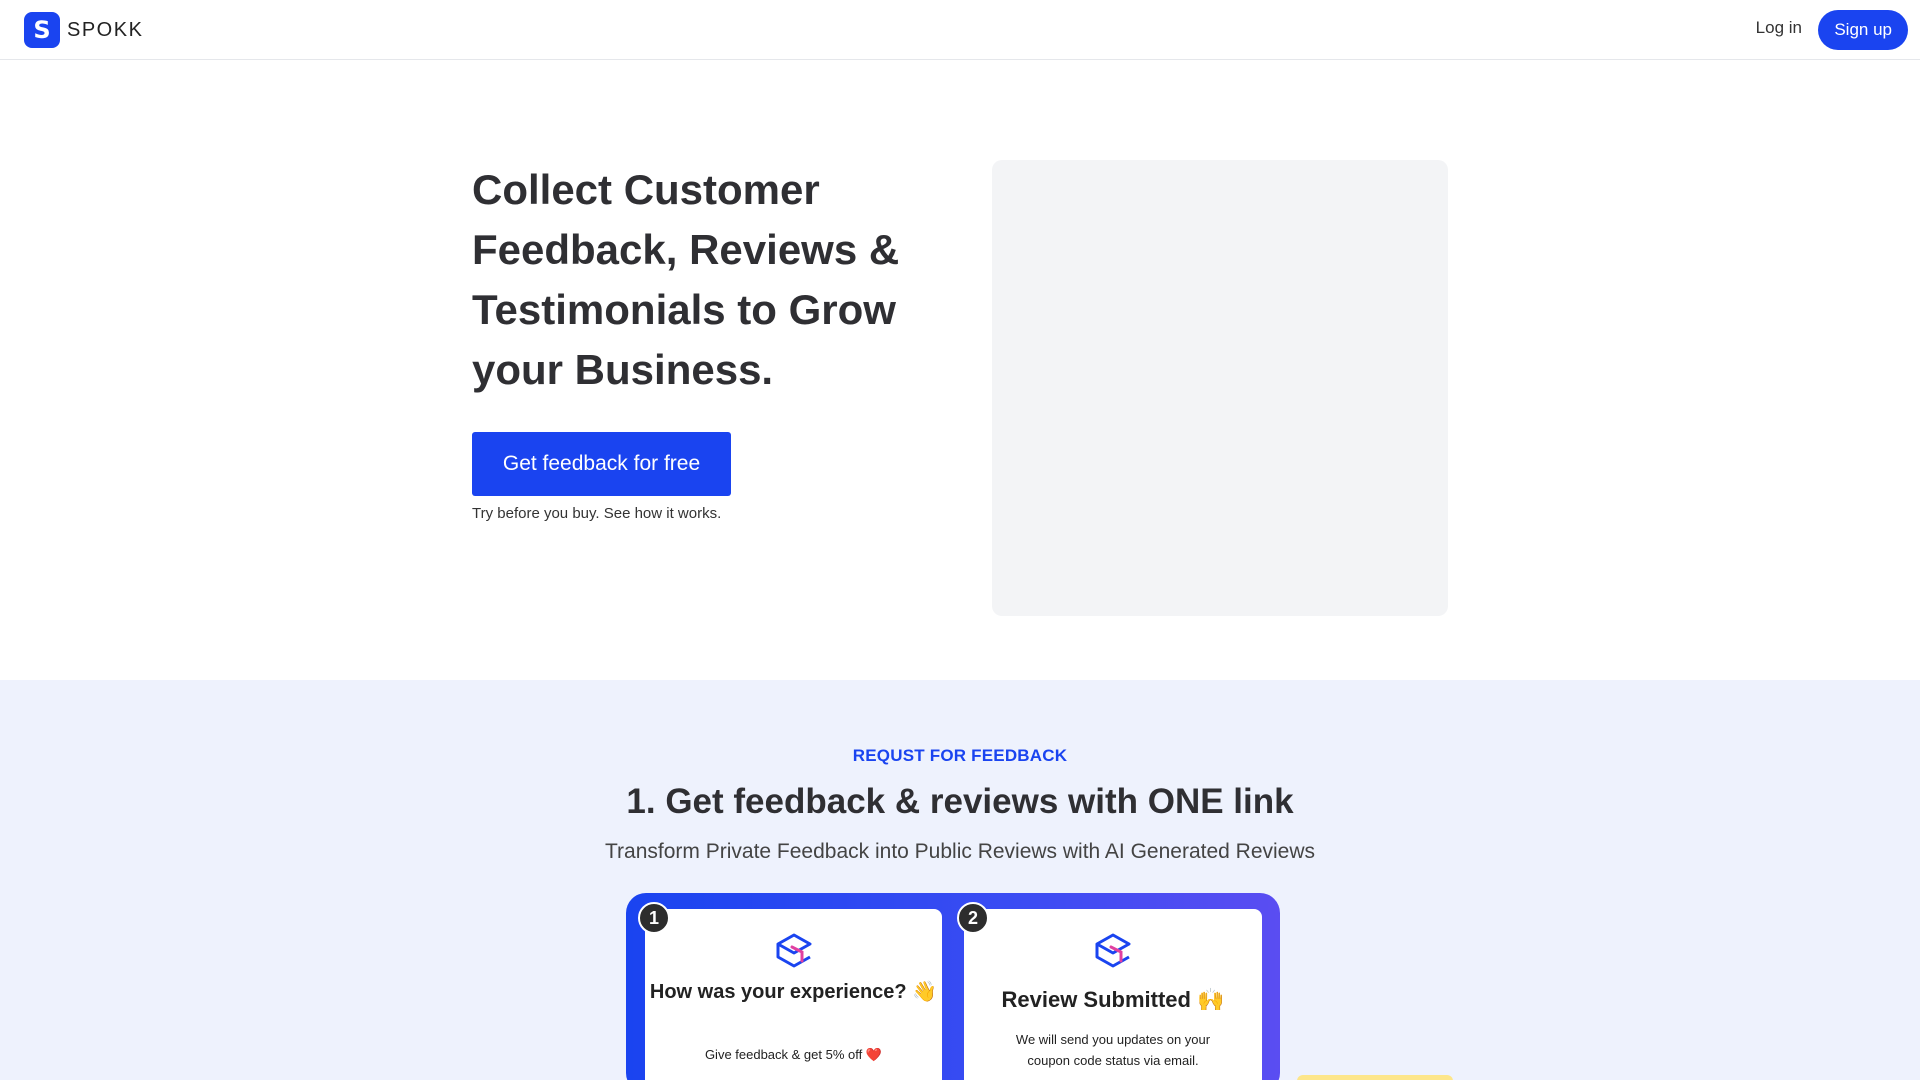 The width and height of the screenshot is (1920, 1080). What do you see at coordinates (960, 801) in the screenshot?
I see `section-title: 1. Get feedback & reviews with ONE link` at bounding box center [960, 801].